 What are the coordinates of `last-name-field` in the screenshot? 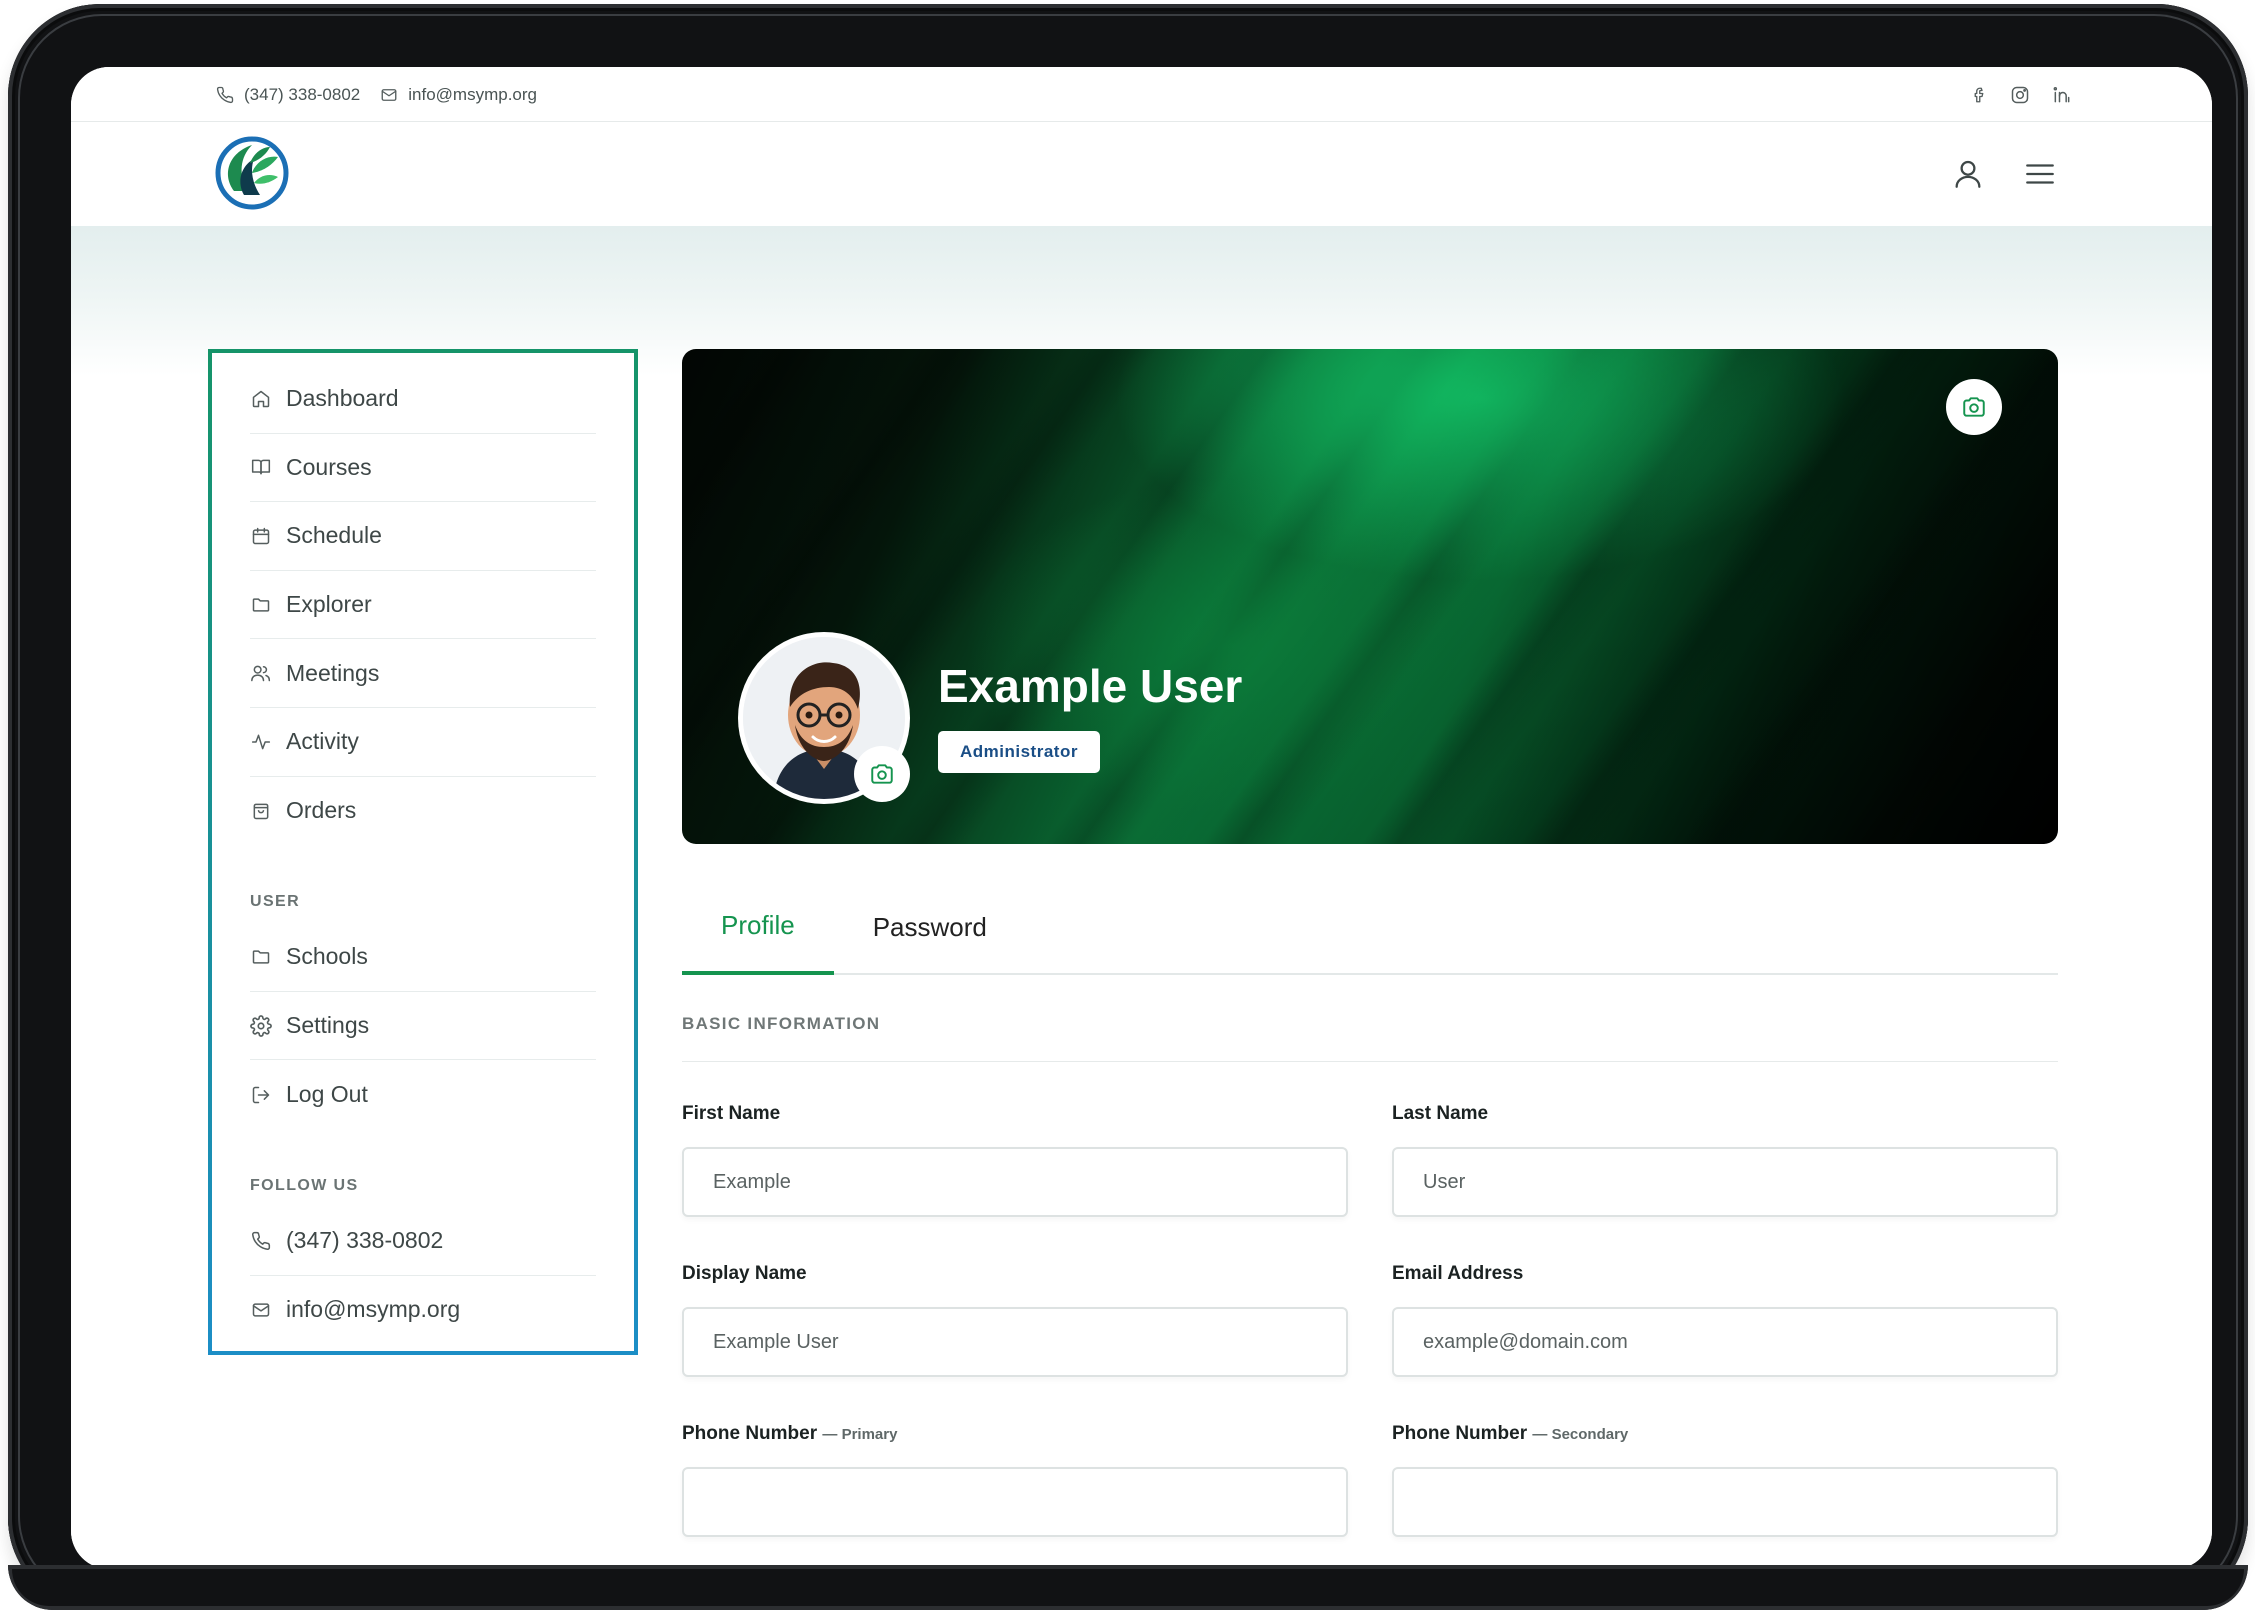 It's located at (1725, 1182).